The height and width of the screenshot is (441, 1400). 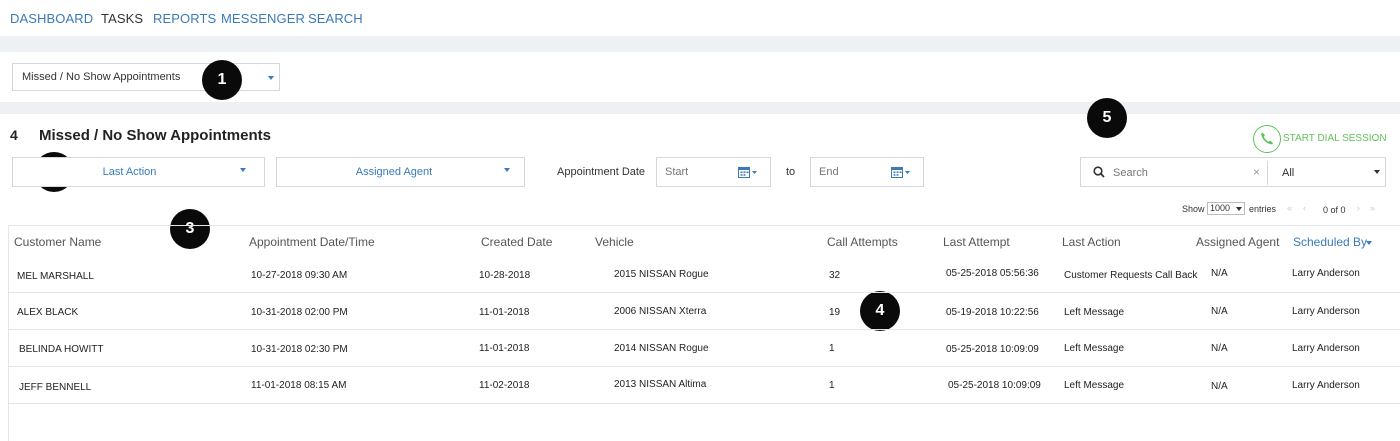 What do you see at coordinates (299, 312) in the screenshot?
I see `cell-appointment-date: 10-31-2018 02:00 PM` at bounding box center [299, 312].